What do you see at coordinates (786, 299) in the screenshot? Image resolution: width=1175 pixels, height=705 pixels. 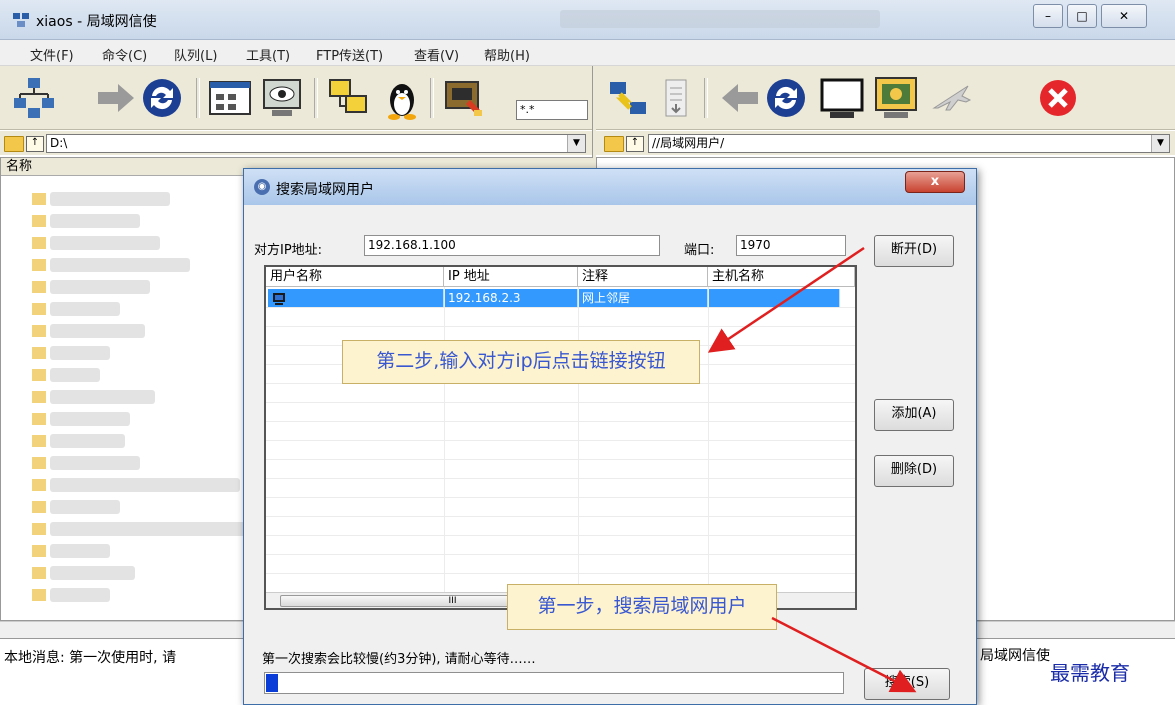 I see `arrow-step2` at bounding box center [786, 299].